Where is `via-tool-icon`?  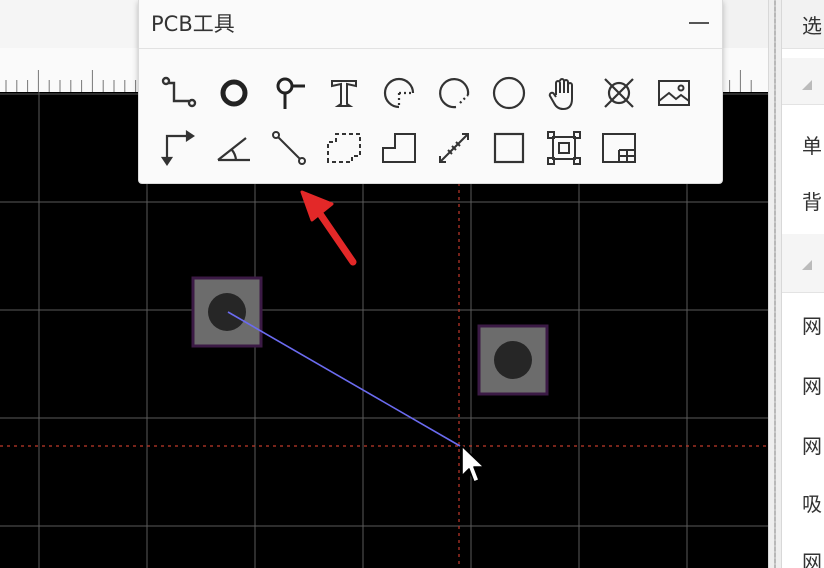
via-tool-icon is located at coordinates (290, 93).